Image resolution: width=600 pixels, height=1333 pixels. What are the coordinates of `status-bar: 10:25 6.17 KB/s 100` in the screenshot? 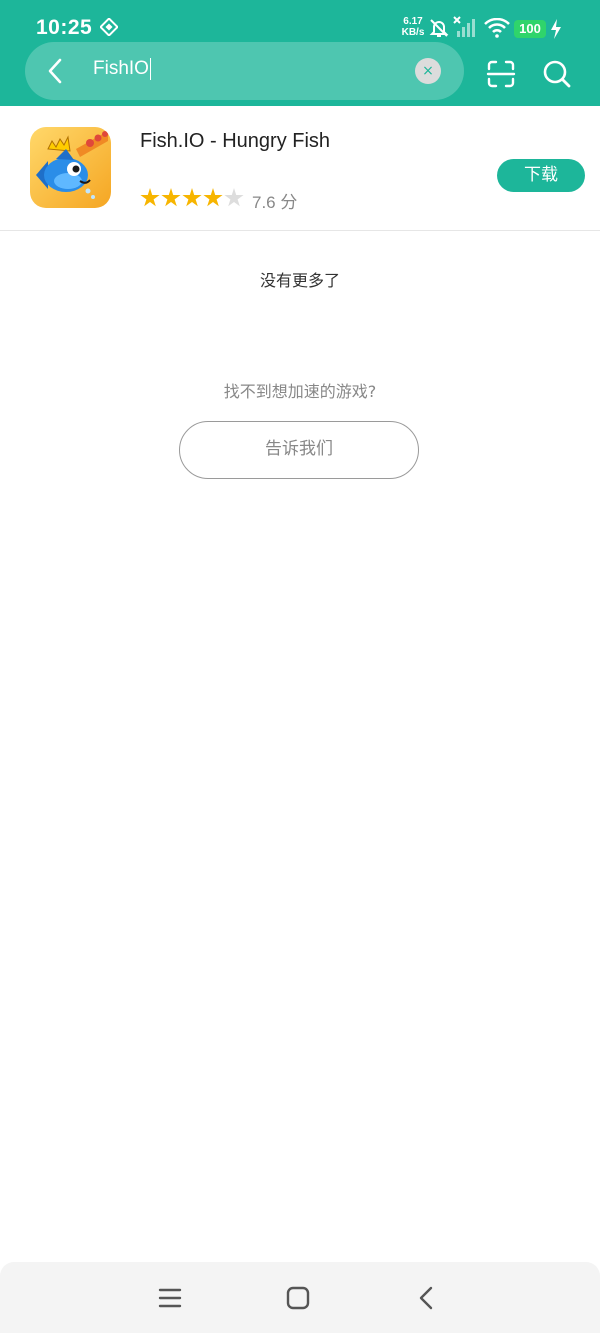 It's located at (300, 22).